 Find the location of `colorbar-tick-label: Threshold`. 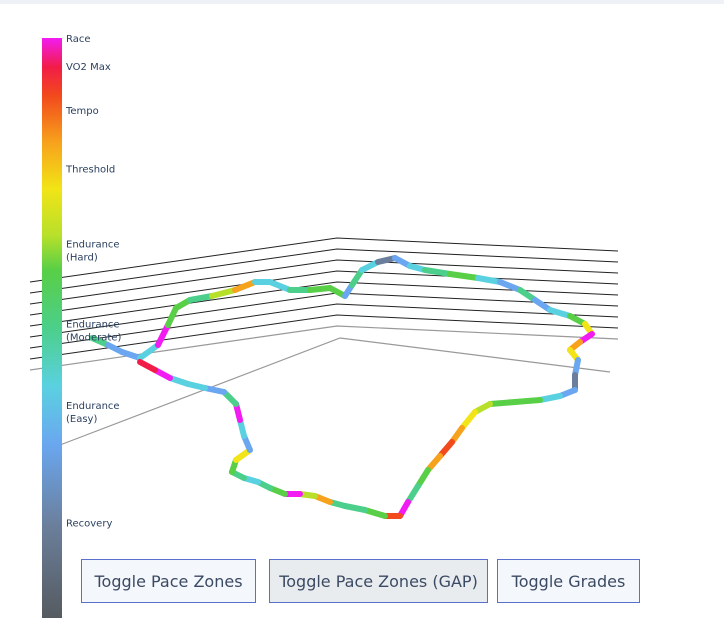

colorbar-tick-label: Threshold is located at coordinates (90, 170).